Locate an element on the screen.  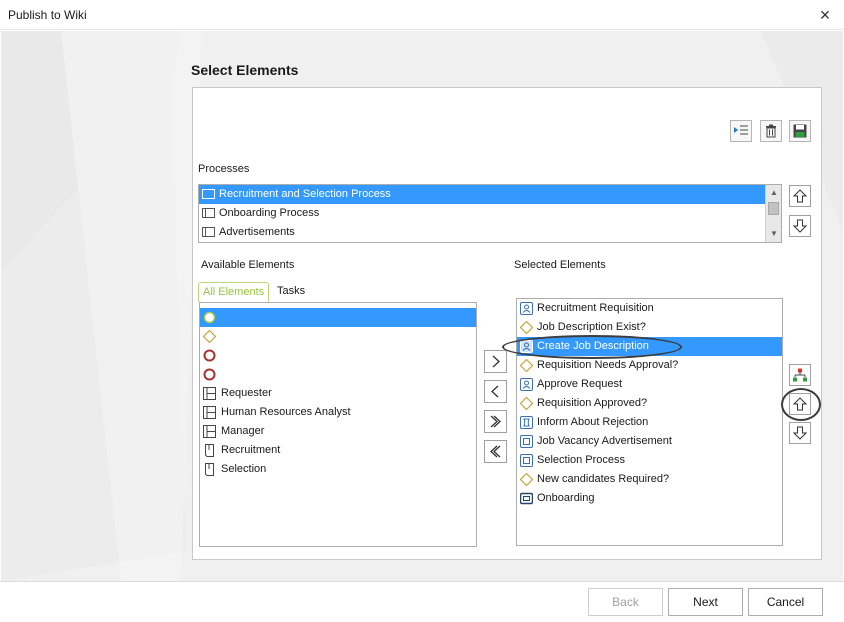
processes-label: Processes is located at coordinates (224, 169).